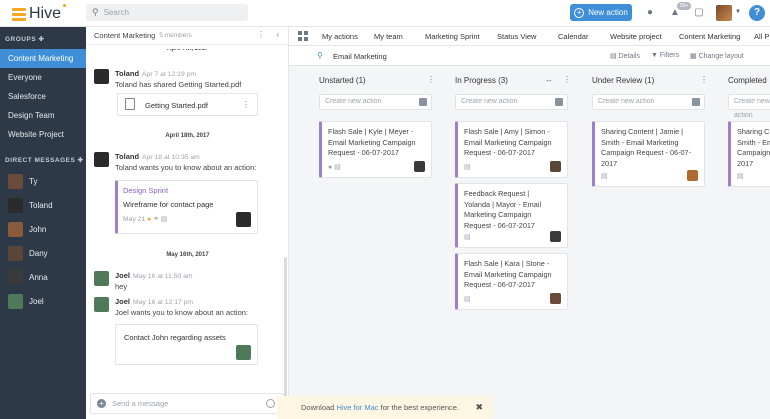  Describe the element at coordinates (625, 56) in the screenshot. I see `details-button: ▤ Details` at that location.